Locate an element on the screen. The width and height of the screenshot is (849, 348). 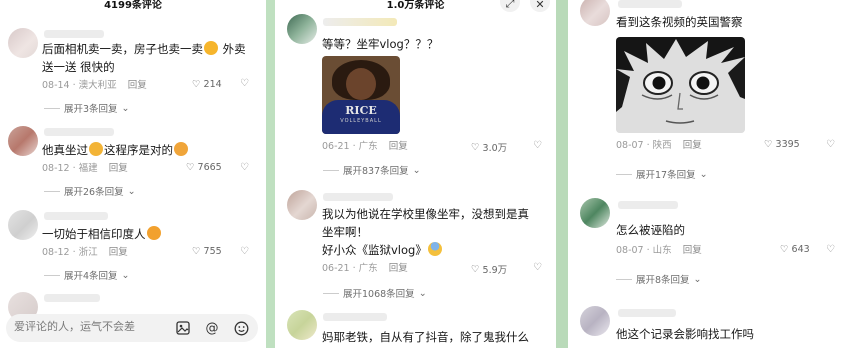
expand-replies-button: 展开26条回复 ⌄ is located at coordinates (90, 191).